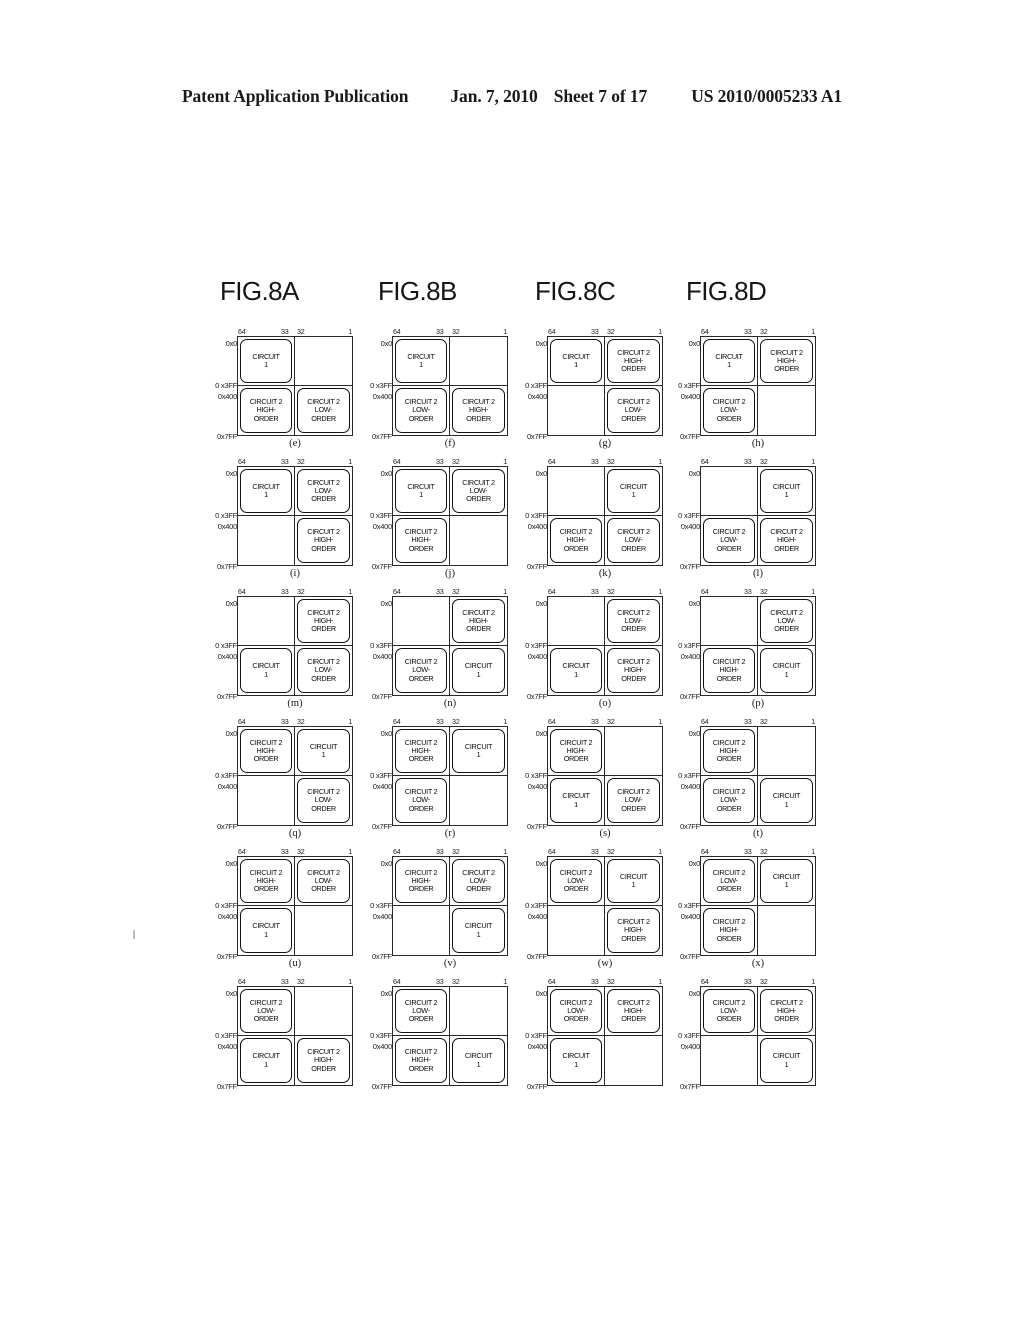 The width and height of the screenshot is (1024, 1320). I want to click on diagram-sublabel: (t), so click(758, 833).